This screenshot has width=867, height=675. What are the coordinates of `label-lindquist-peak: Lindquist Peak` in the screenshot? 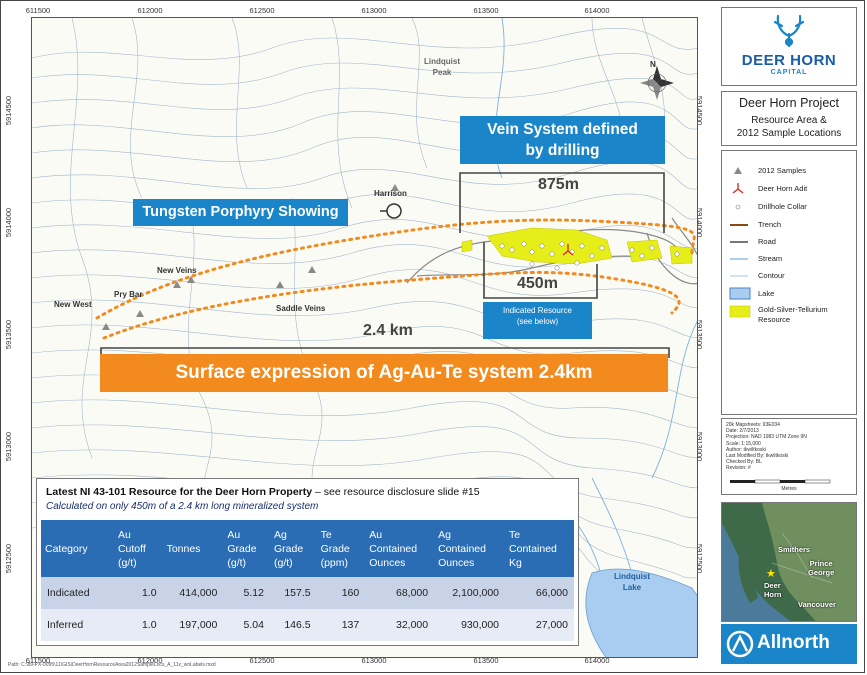 It's located at (442, 67).